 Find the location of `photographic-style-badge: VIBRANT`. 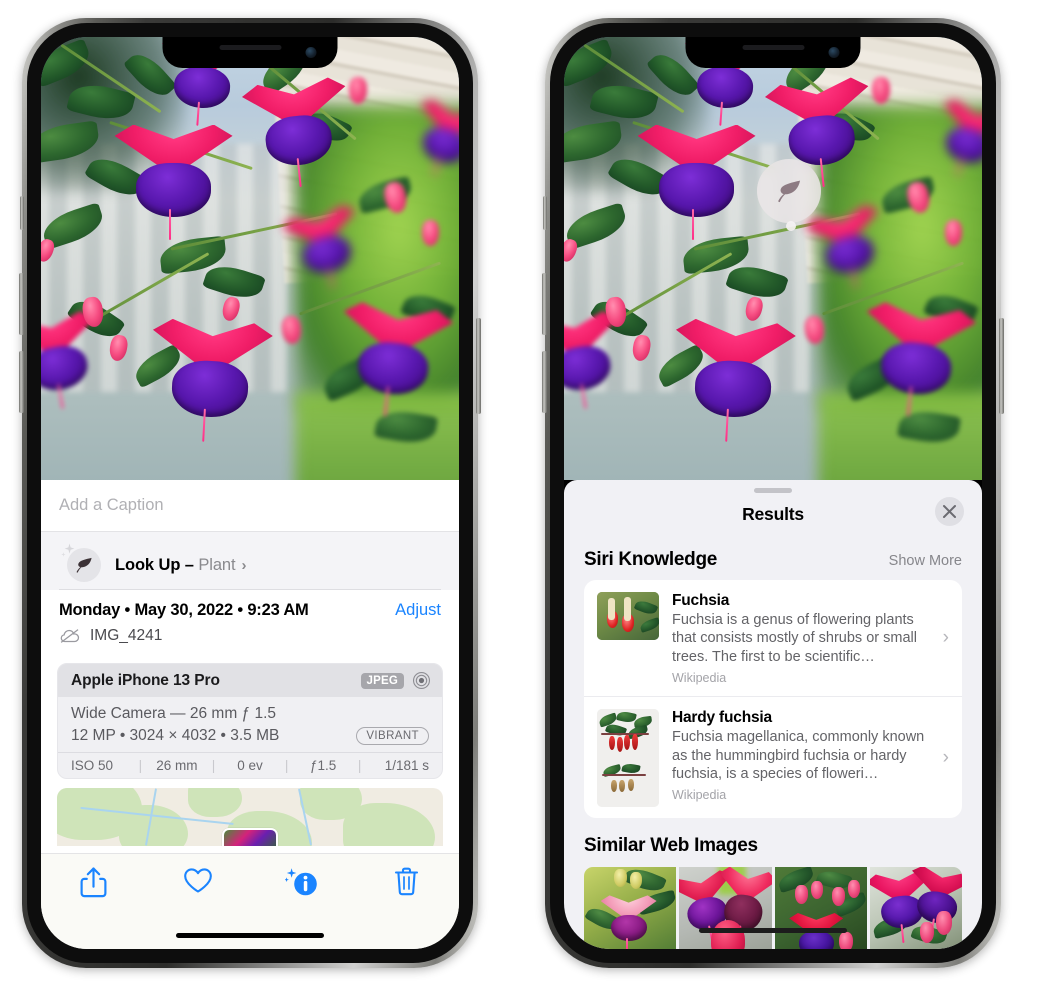

photographic-style-badge: VIBRANT is located at coordinates (392, 736).